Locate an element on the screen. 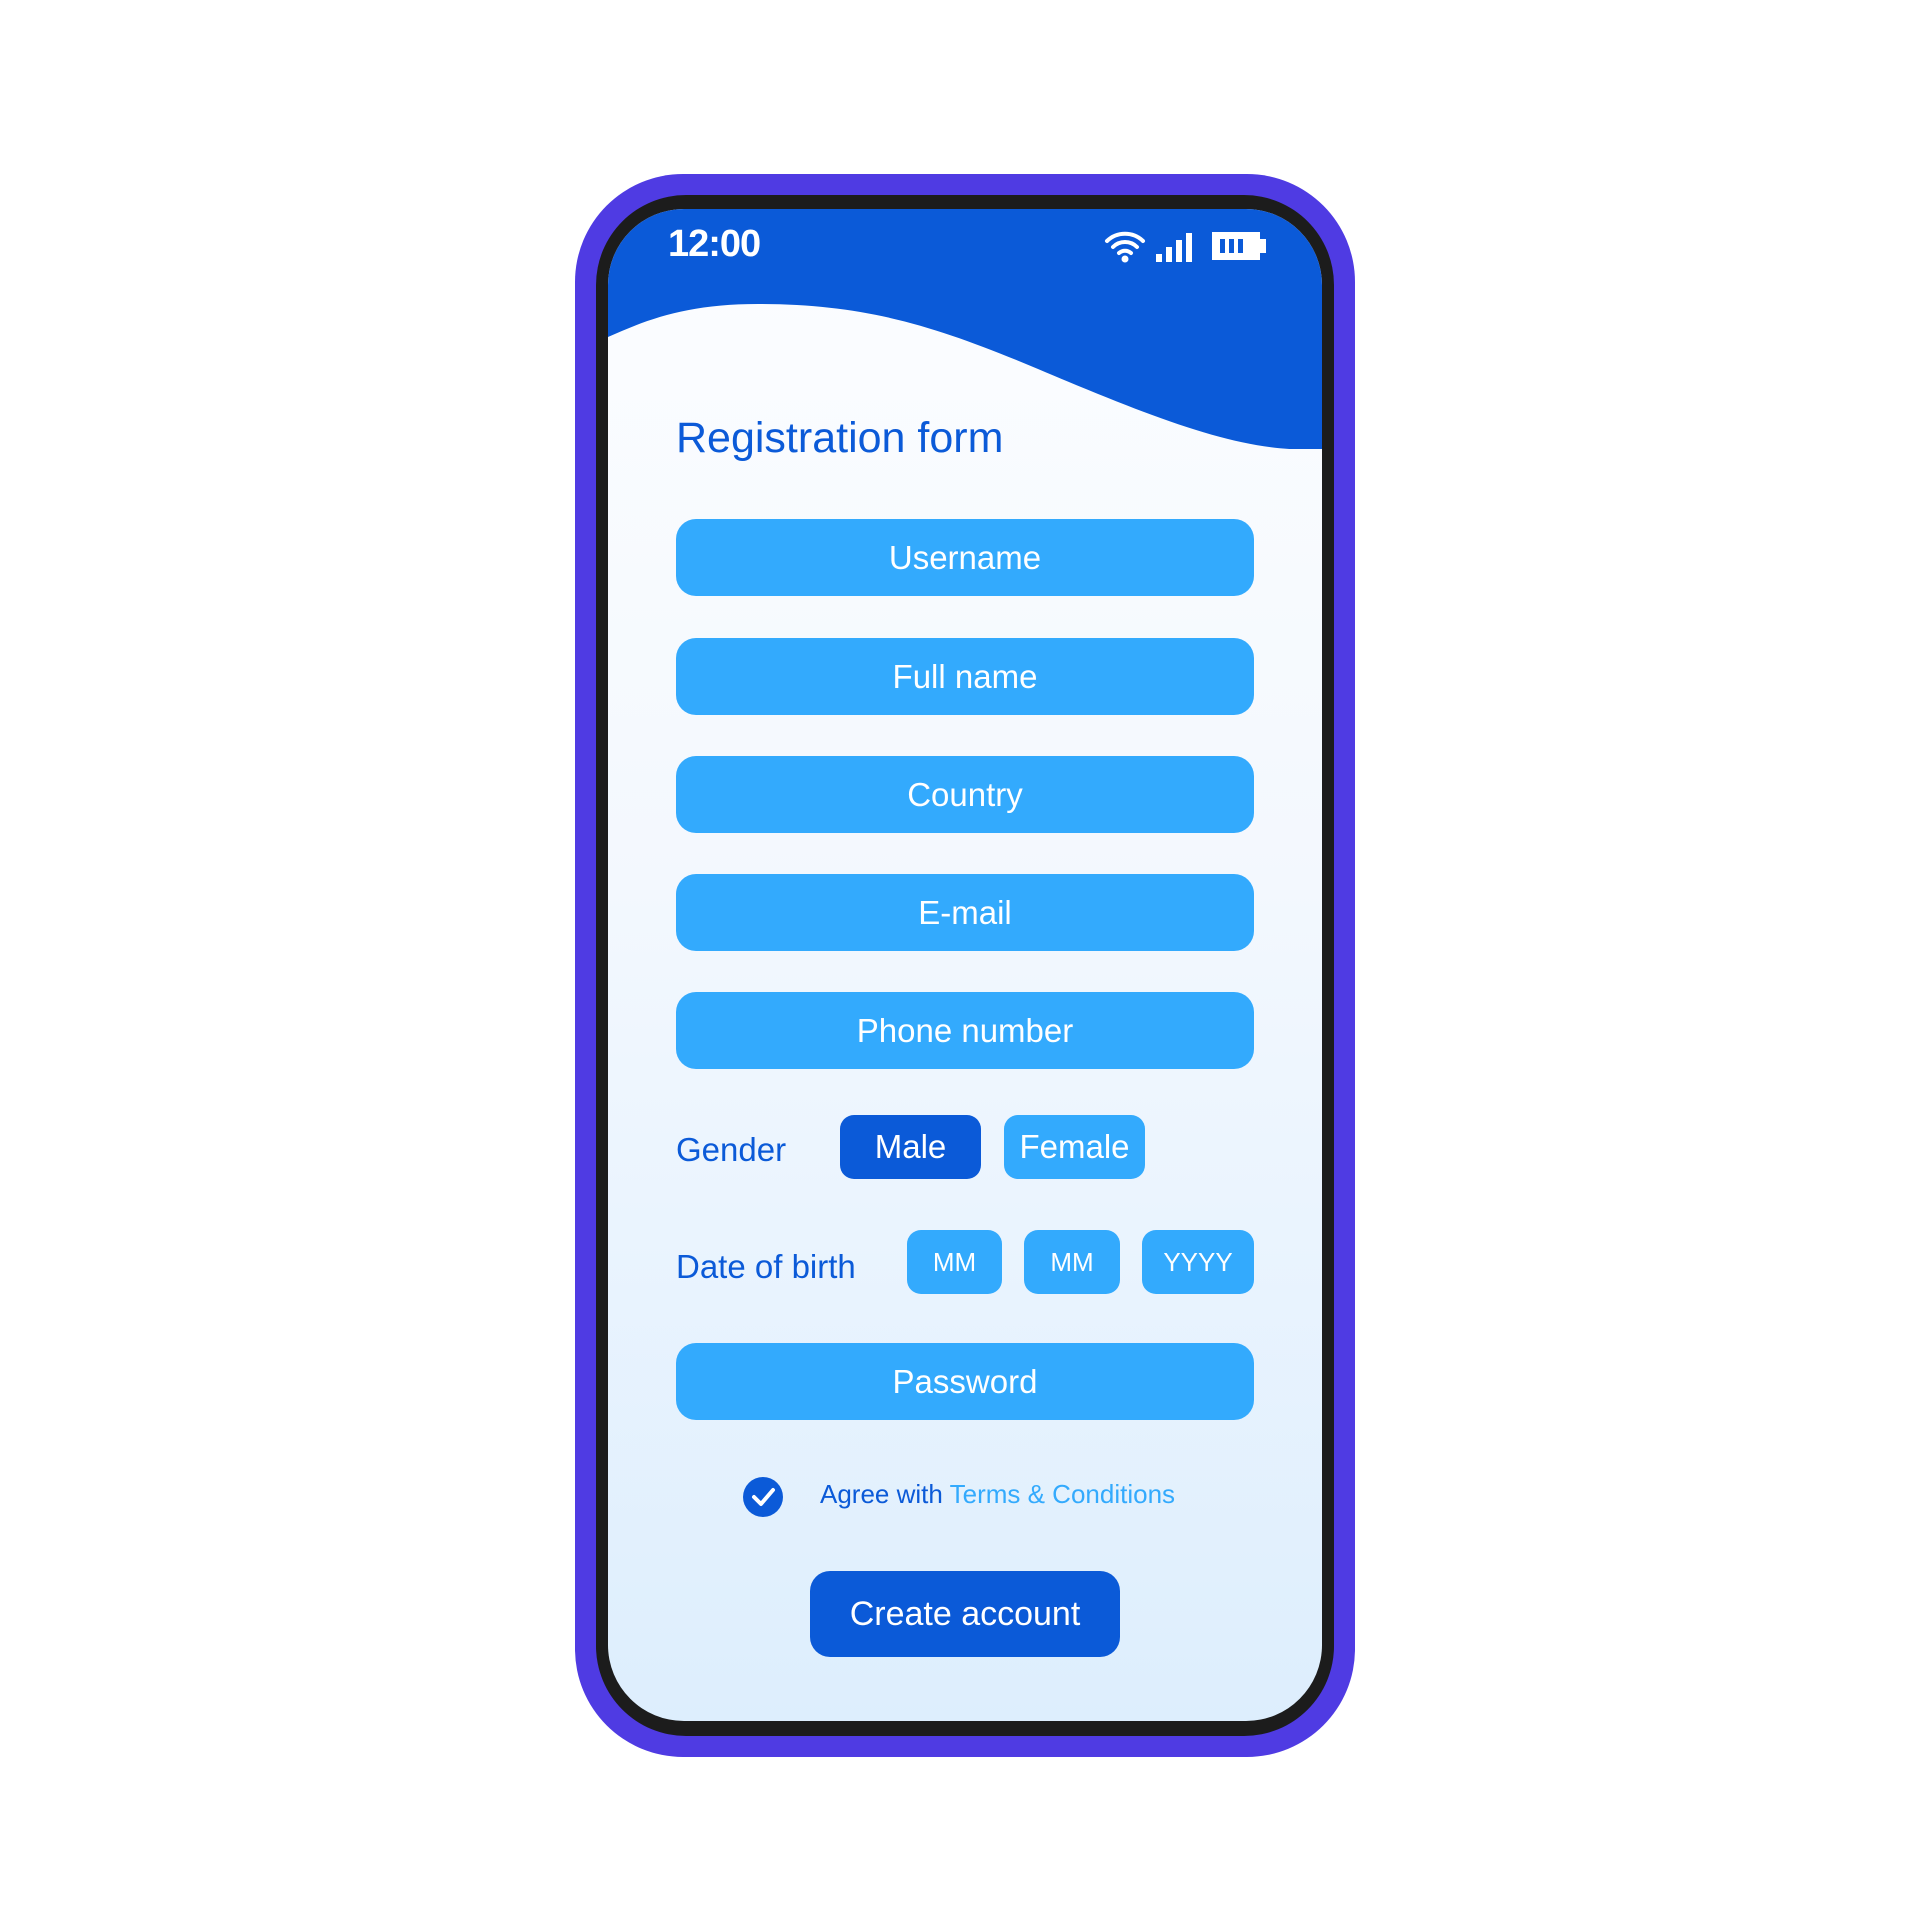 The width and height of the screenshot is (1920, 1920). agree-label: Agree with is located at coordinates (881, 1494).